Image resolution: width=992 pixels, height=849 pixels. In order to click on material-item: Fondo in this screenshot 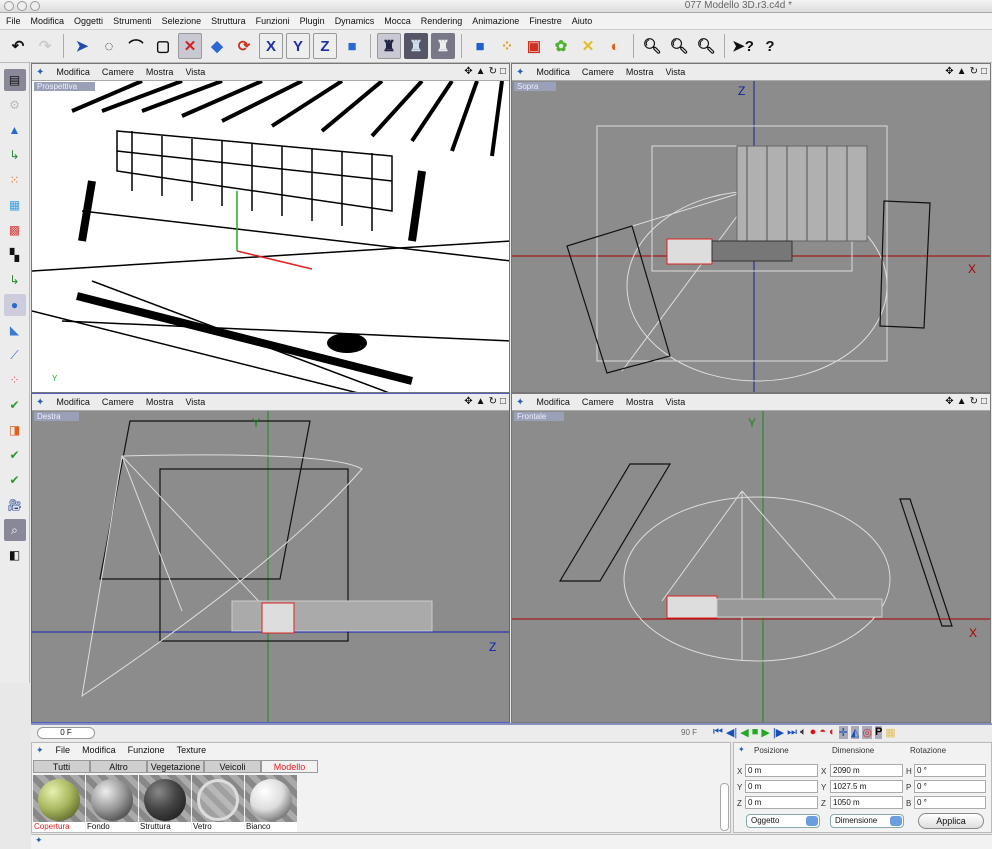, I will do `click(112, 803)`.